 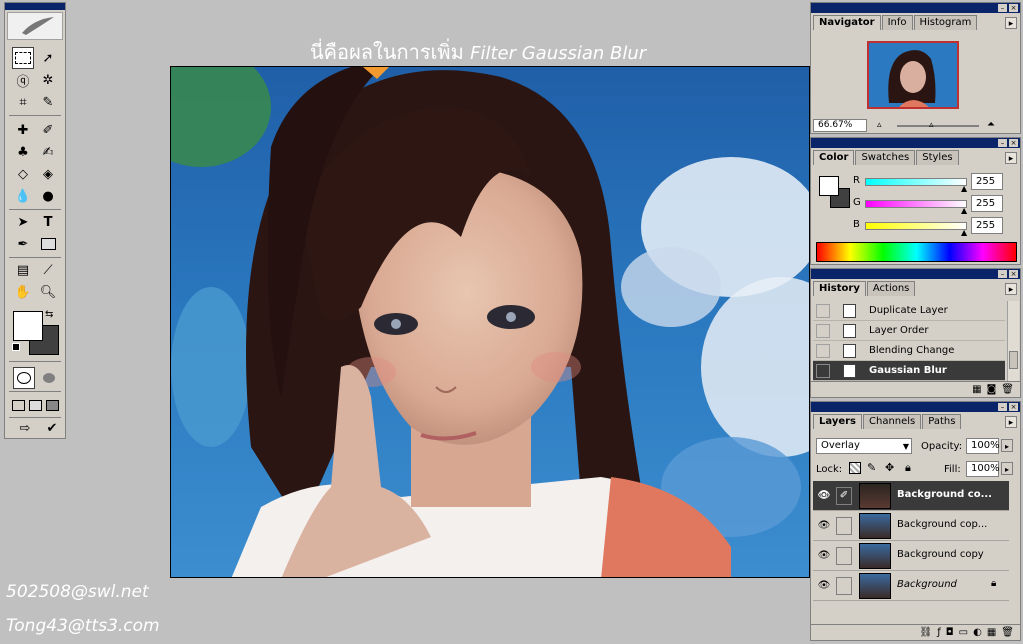 I want to click on navigator-thumbnail, so click(x=913, y=75).